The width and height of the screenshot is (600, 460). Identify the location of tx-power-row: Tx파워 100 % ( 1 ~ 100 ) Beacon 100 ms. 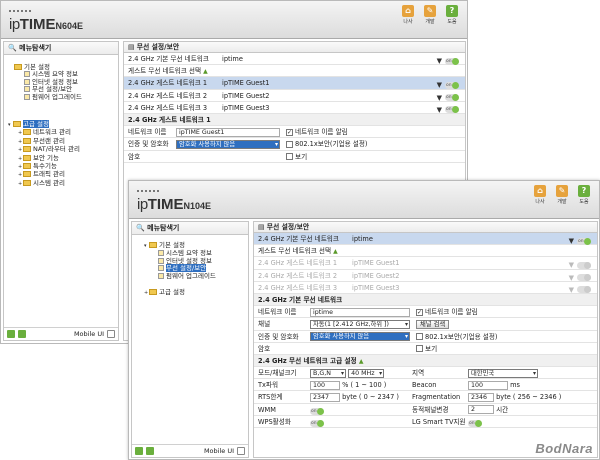
(425, 385).